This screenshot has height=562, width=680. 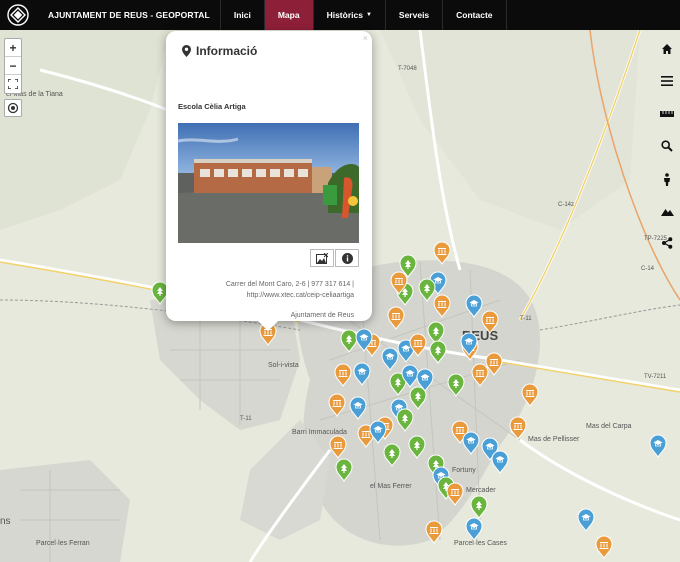 What do you see at coordinates (344, 15) in the screenshot?
I see `nav-historics-label: Històrics` at bounding box center [344, 15].